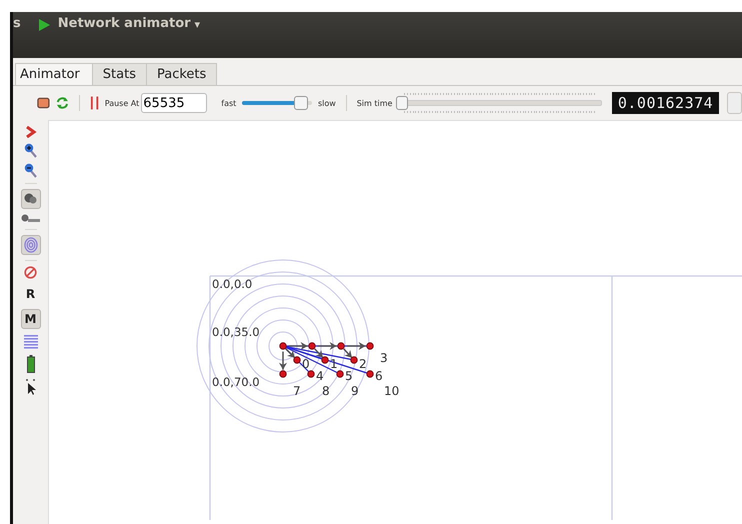 The image size is (742, 524). I want to click on toggle-button: M, so click(30, 319).